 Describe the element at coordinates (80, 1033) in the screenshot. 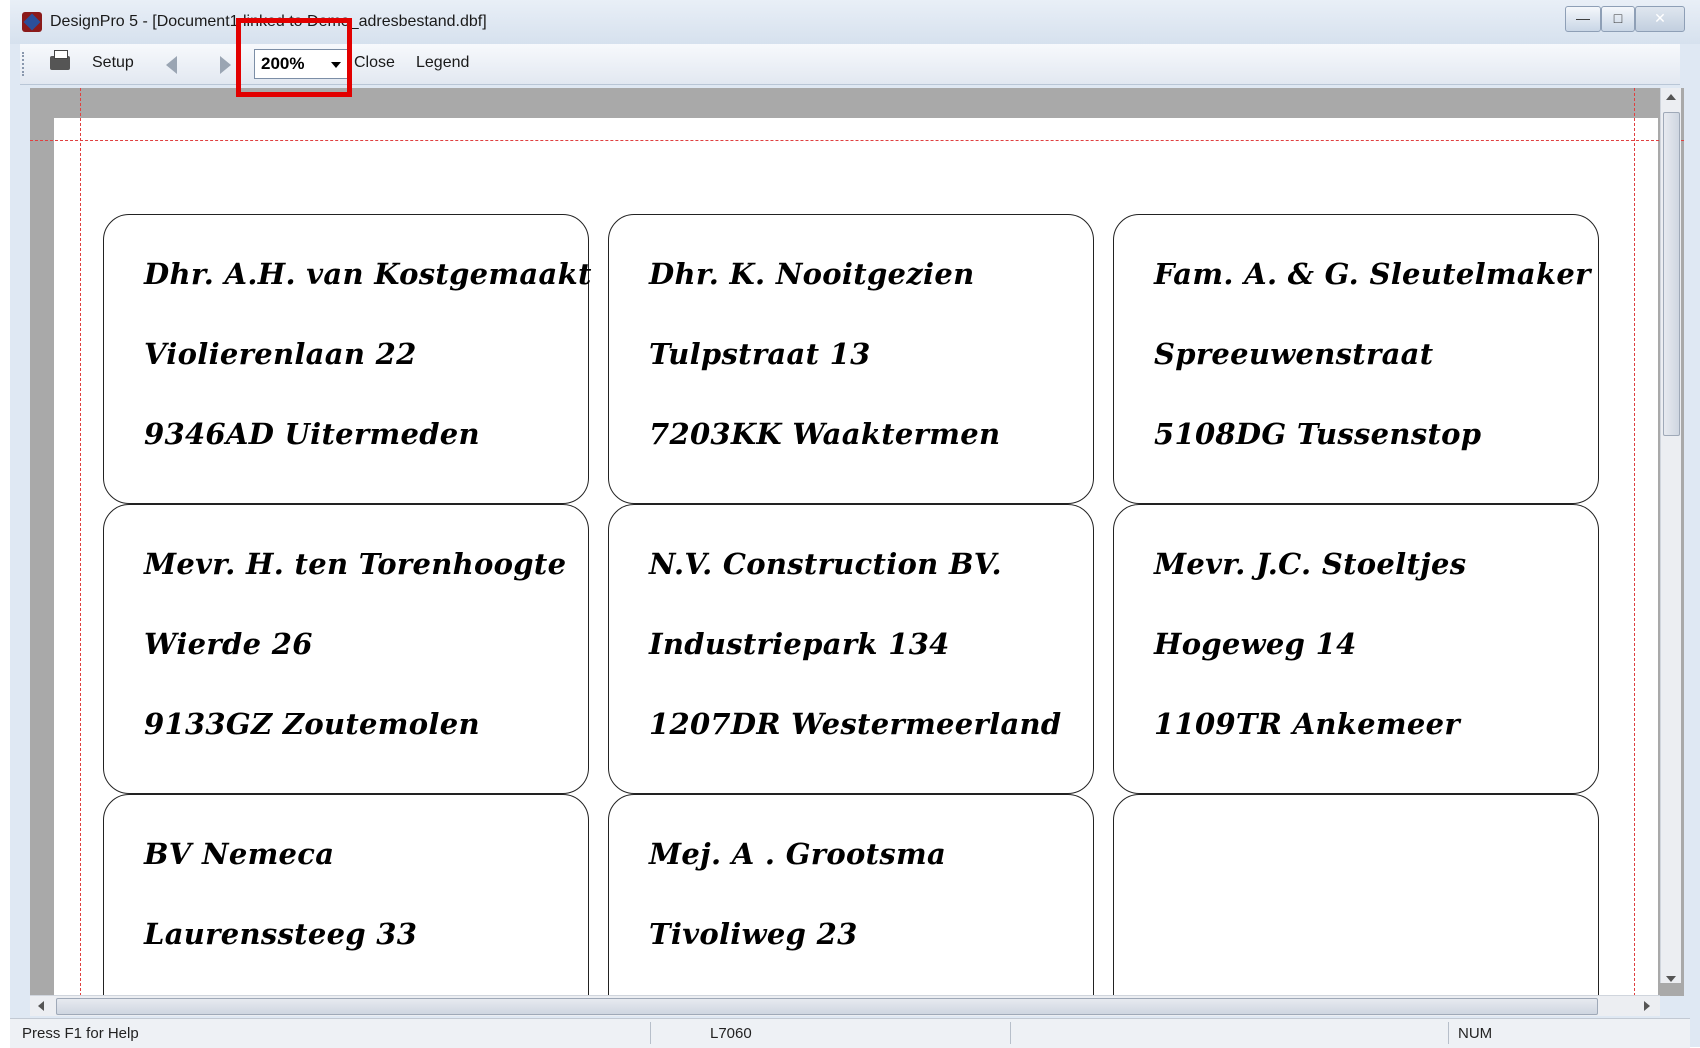

I see `status-help-text: Press F1 for Help` at that location.